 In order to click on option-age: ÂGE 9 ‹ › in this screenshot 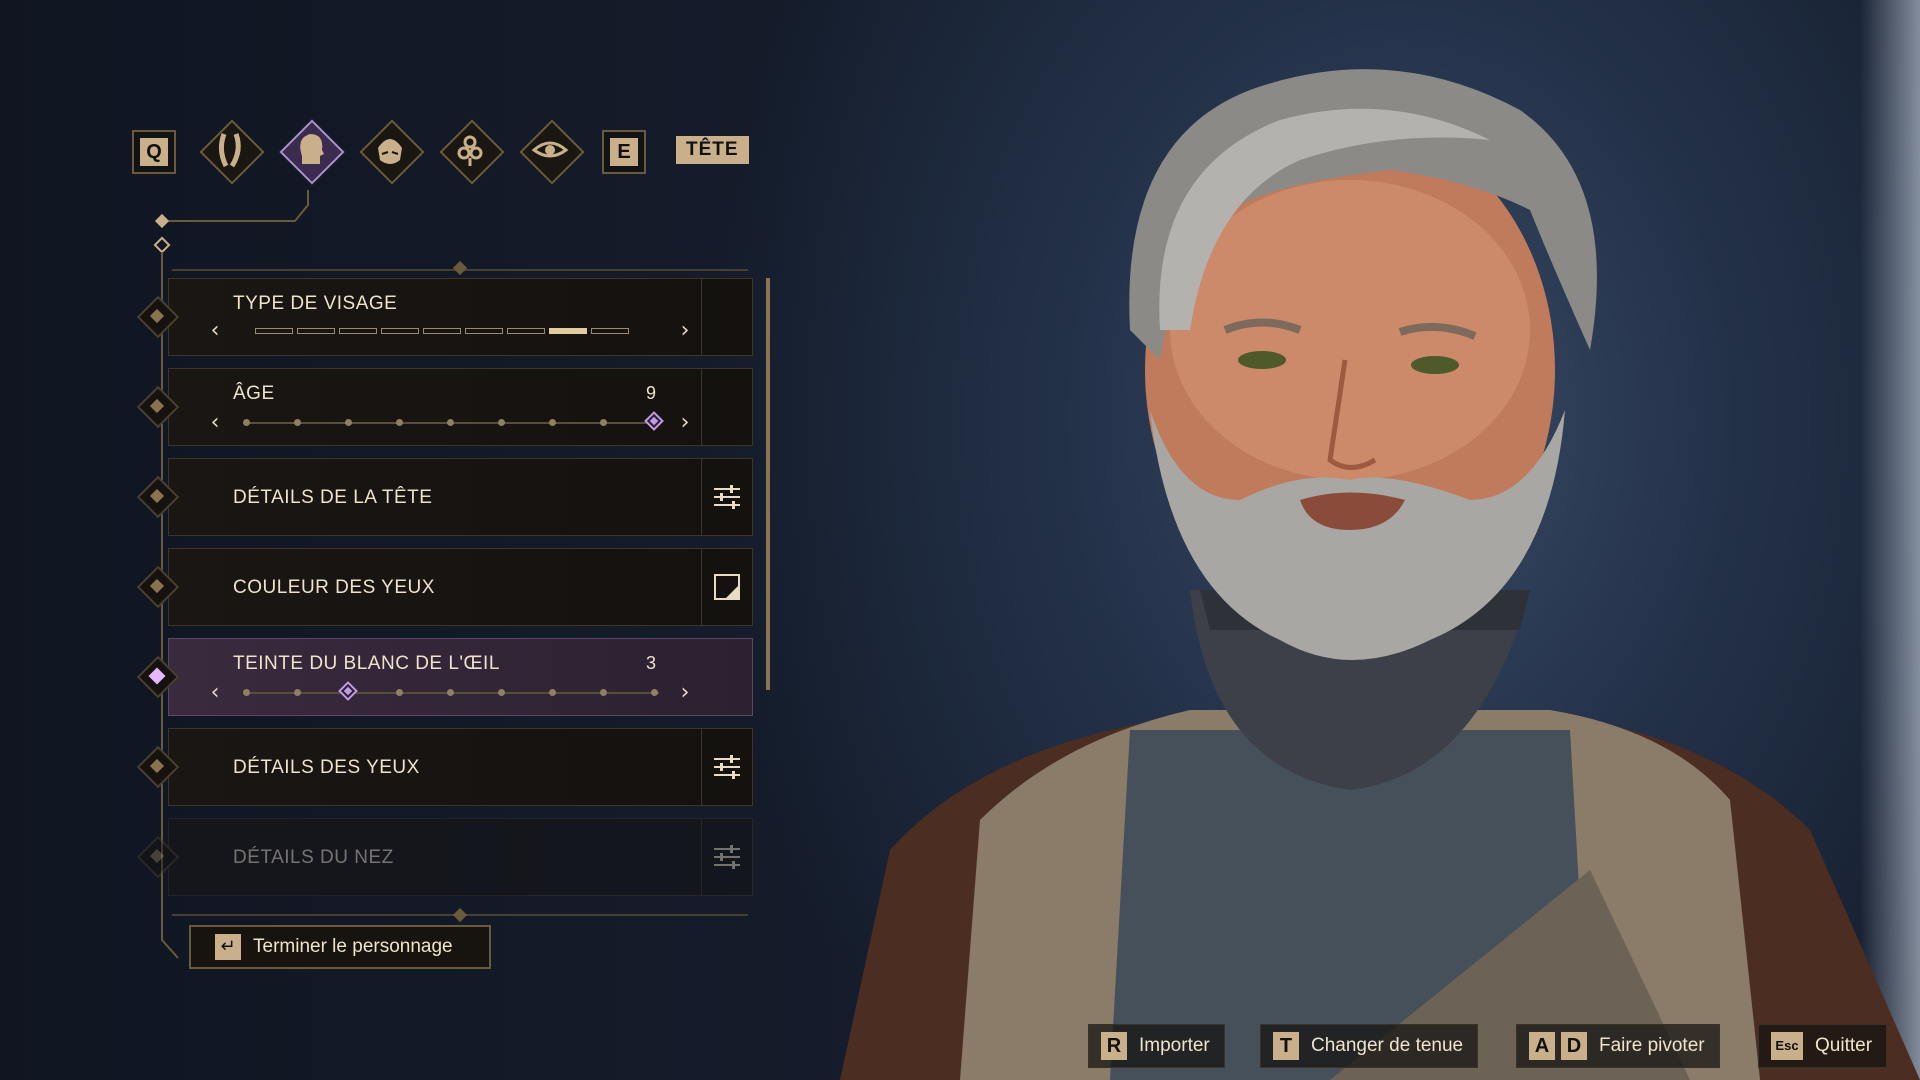, I will do `click(444, 407)`.